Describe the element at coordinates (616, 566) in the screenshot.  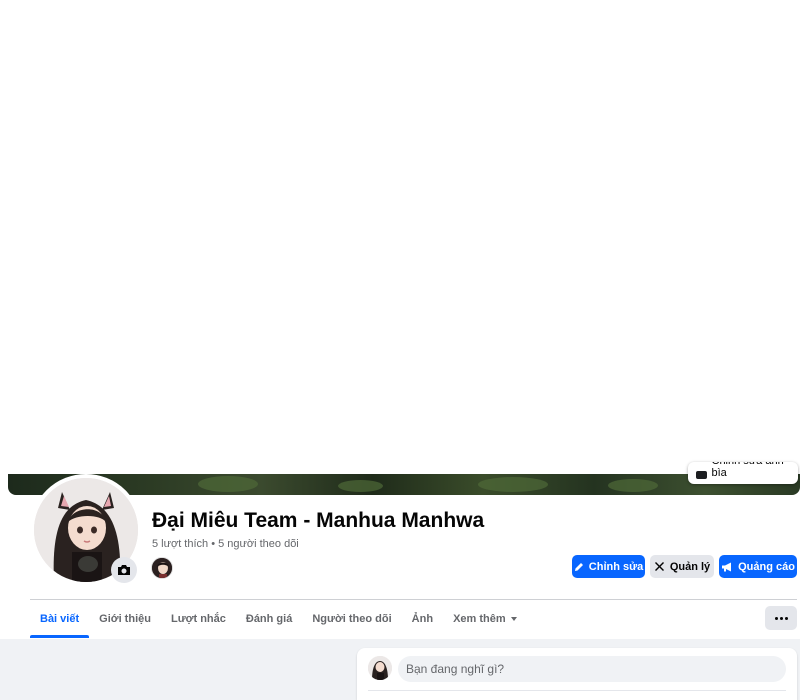
I see `edit-page-label: Chỉnh sửa` at that location.